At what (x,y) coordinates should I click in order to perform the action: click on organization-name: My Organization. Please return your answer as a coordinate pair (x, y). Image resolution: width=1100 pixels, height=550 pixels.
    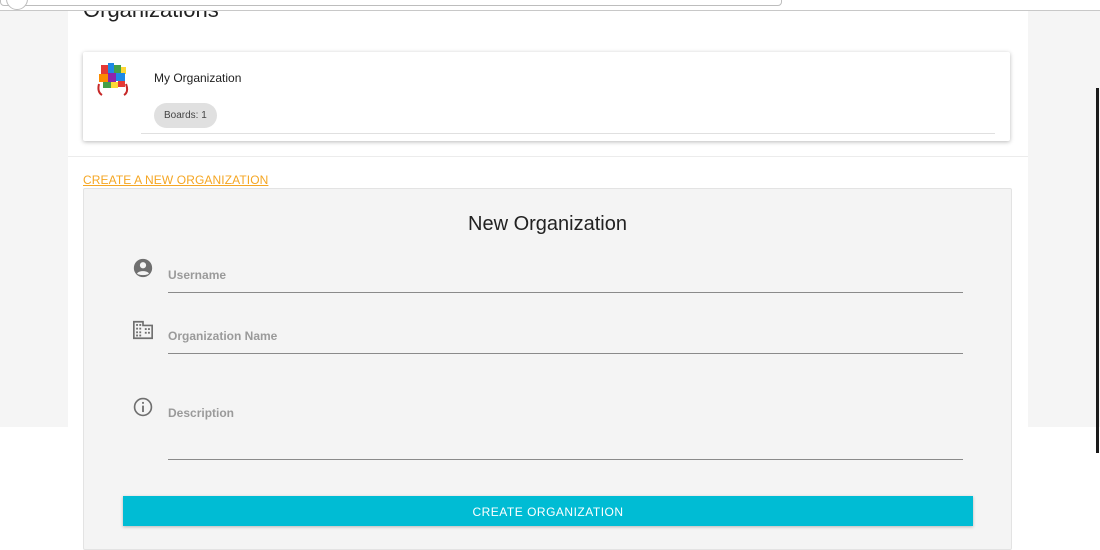
    Looking at the image, I should click on (197, 78).